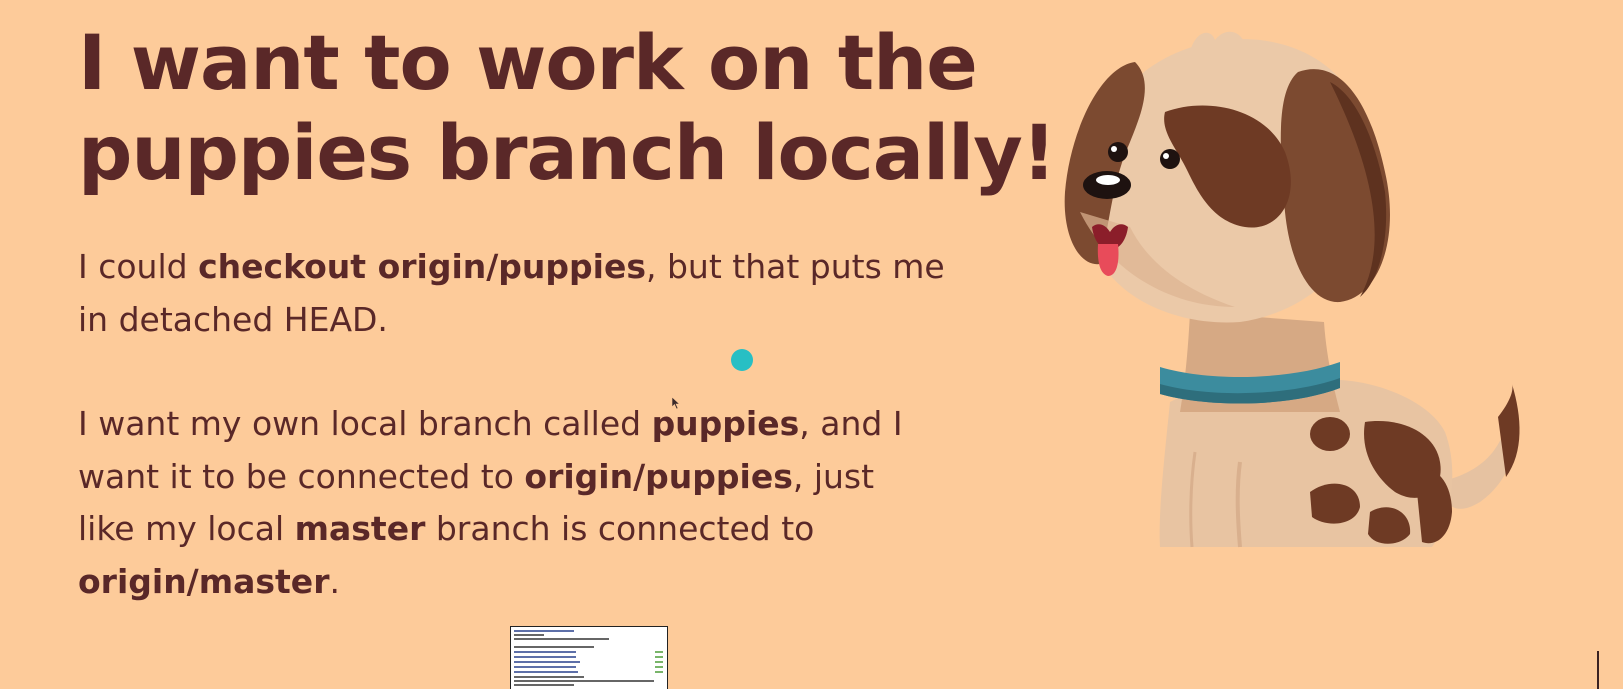  What do you see at coordinates (204, 581) in the screenshot?
I see `bold-branch-name: origin/master` at bounding box center [204, 581].